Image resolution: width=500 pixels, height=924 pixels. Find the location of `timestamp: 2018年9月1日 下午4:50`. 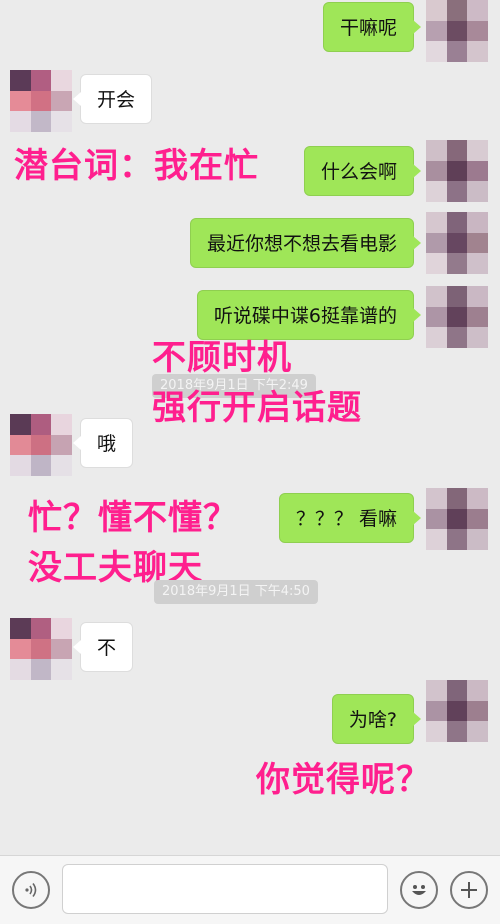

timestamp: 2018年9月1日 下午4:50 is located at coordinates (236, 592).